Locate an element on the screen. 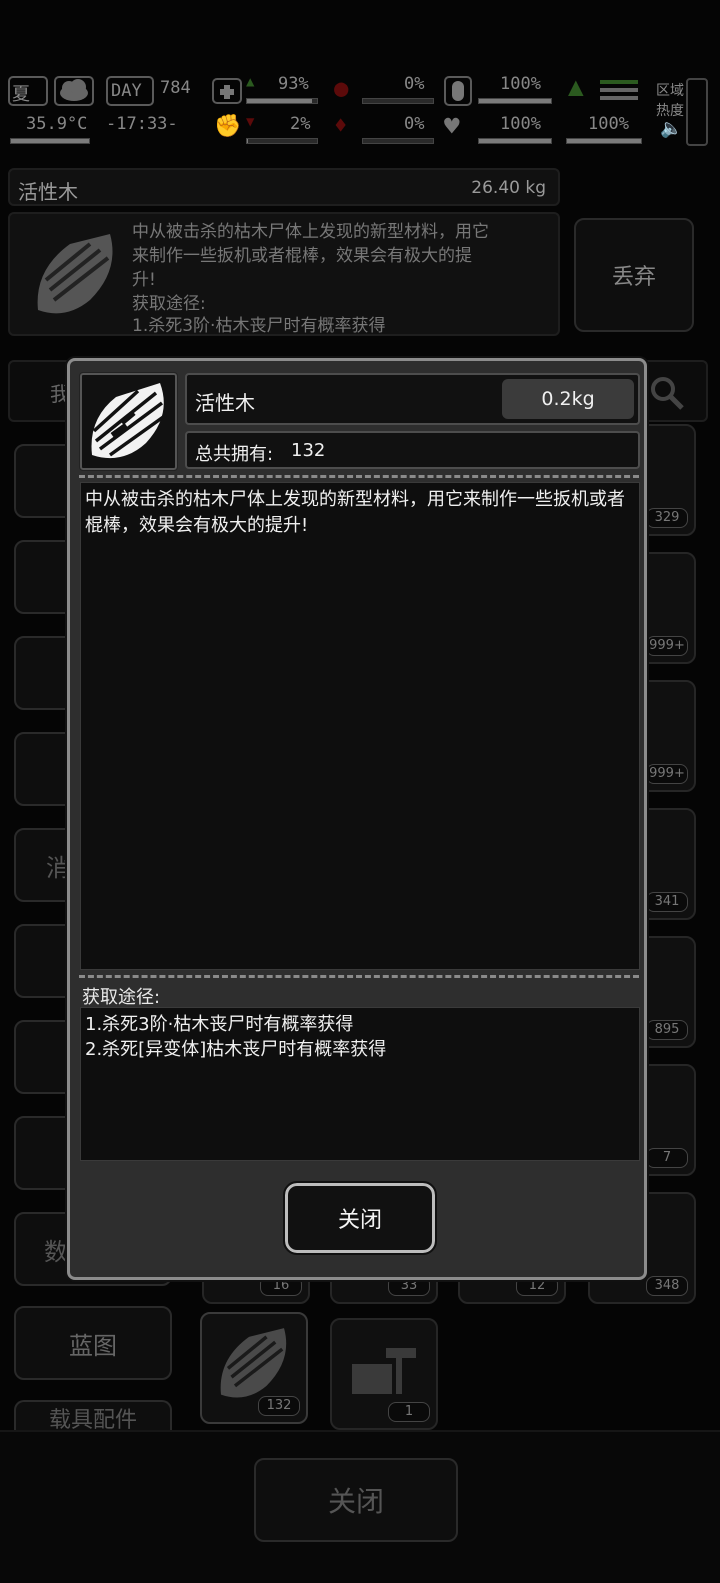 The image size is (720, 1583). stat-right-bottom-bar is located at coordinates (604, 141).